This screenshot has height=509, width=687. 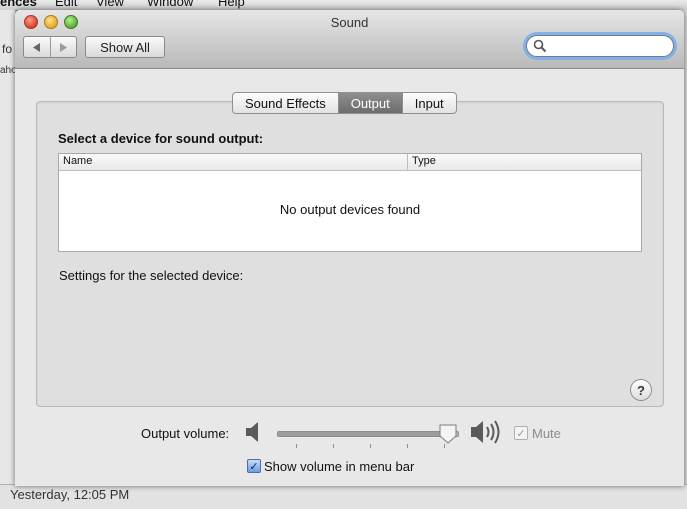 I want to click on help-button: ?, so click(x=641, y=390).